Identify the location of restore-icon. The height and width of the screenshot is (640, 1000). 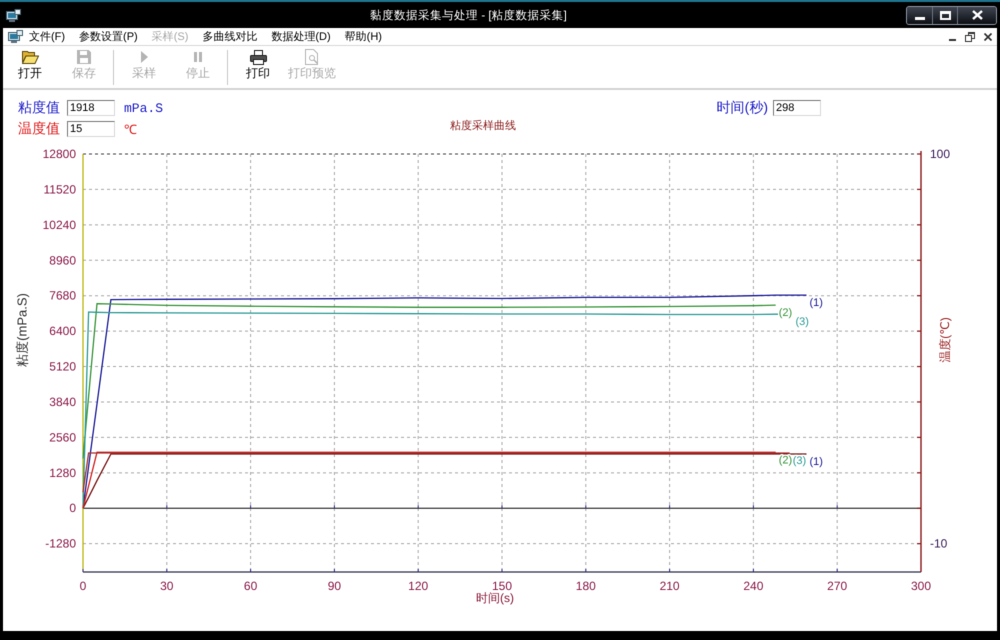
(970, 37).